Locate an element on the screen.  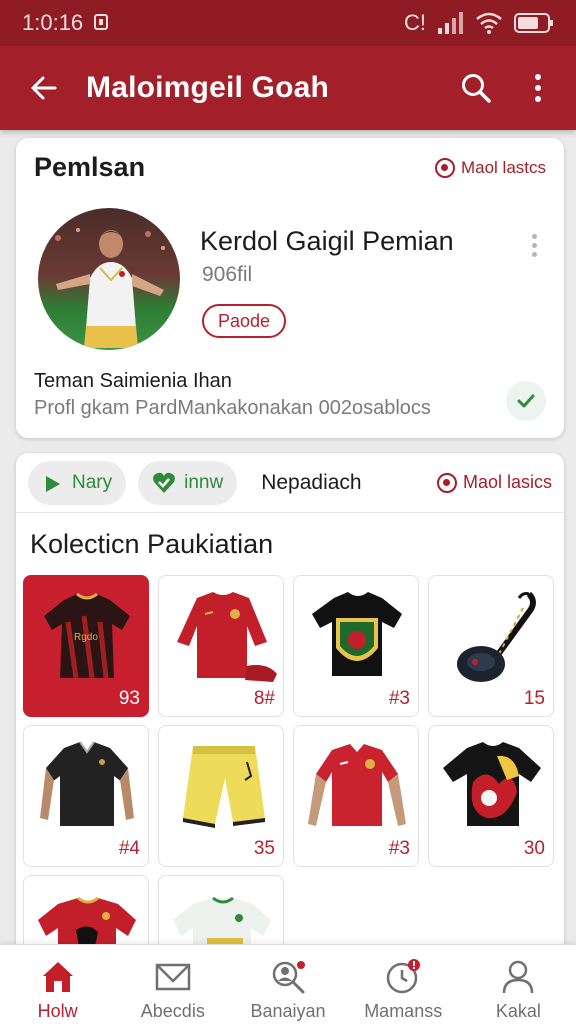
collection-item-jersey-red-longsleeve: 8# is located at coordinates (221, 646).